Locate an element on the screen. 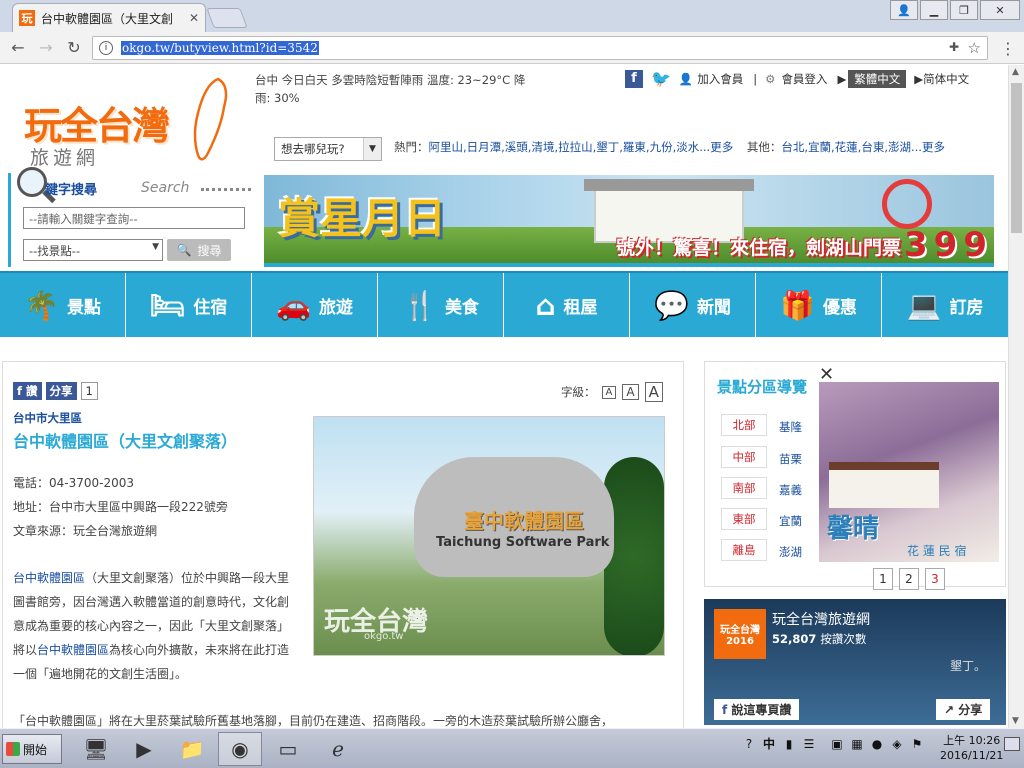 This screenshot has width=1024, height=768. promo-banner: 賞星月日 號外！驚喜！來住宿，劍湖山門票 399 is located at coordinates (629, 221).